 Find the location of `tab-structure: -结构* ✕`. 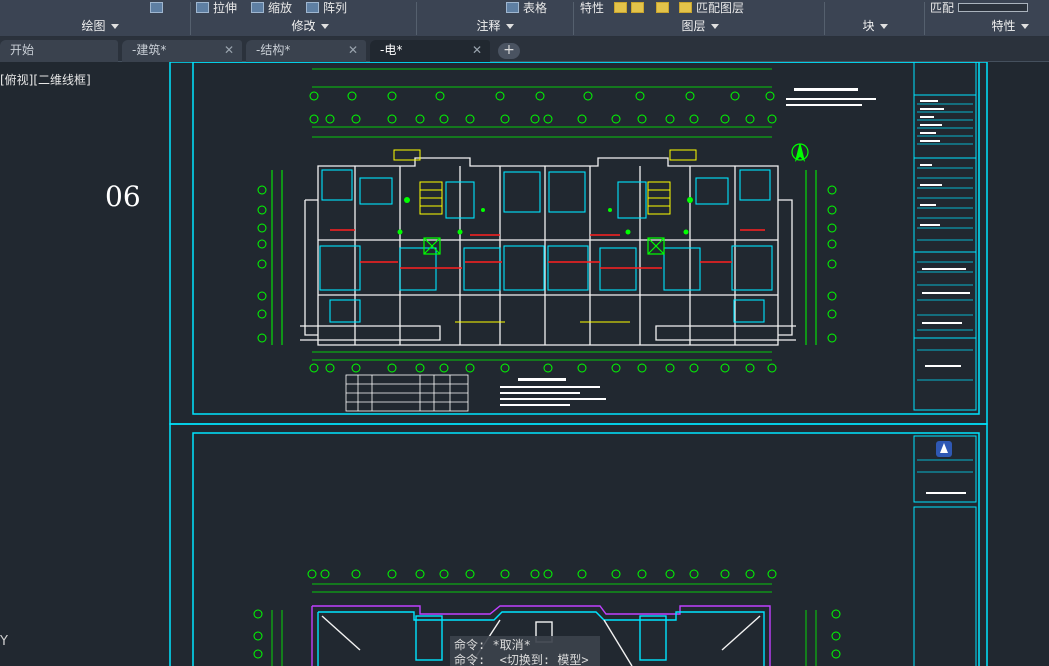

tab-structure: -结构* ✕ is located at coordinates (306, 51).